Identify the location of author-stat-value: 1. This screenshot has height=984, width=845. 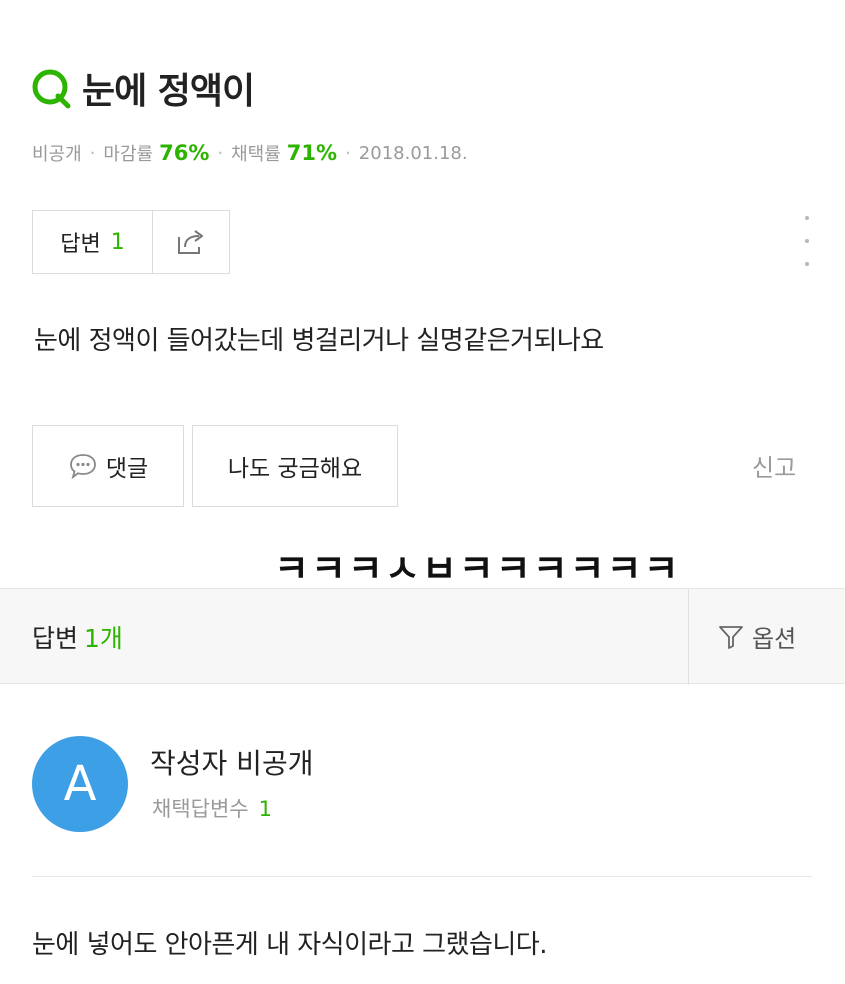
(265, 809).